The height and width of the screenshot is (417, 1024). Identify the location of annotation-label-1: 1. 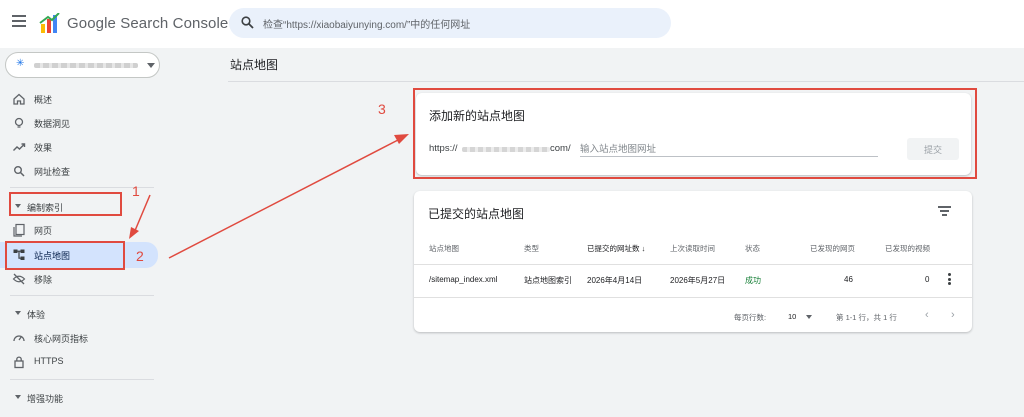
(136, 191).